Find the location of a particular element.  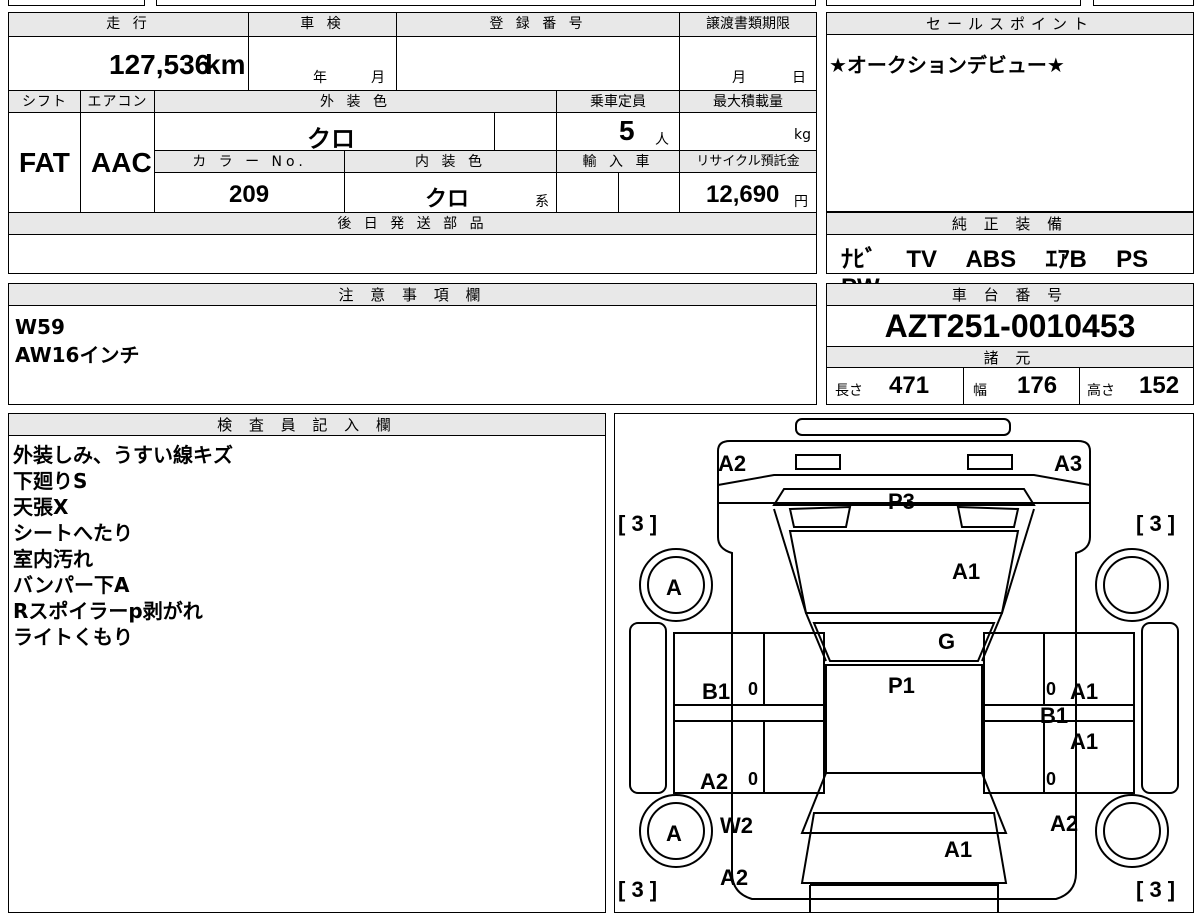

mileage-value-cell: 127,536 km is located at coordinates (129, 64).